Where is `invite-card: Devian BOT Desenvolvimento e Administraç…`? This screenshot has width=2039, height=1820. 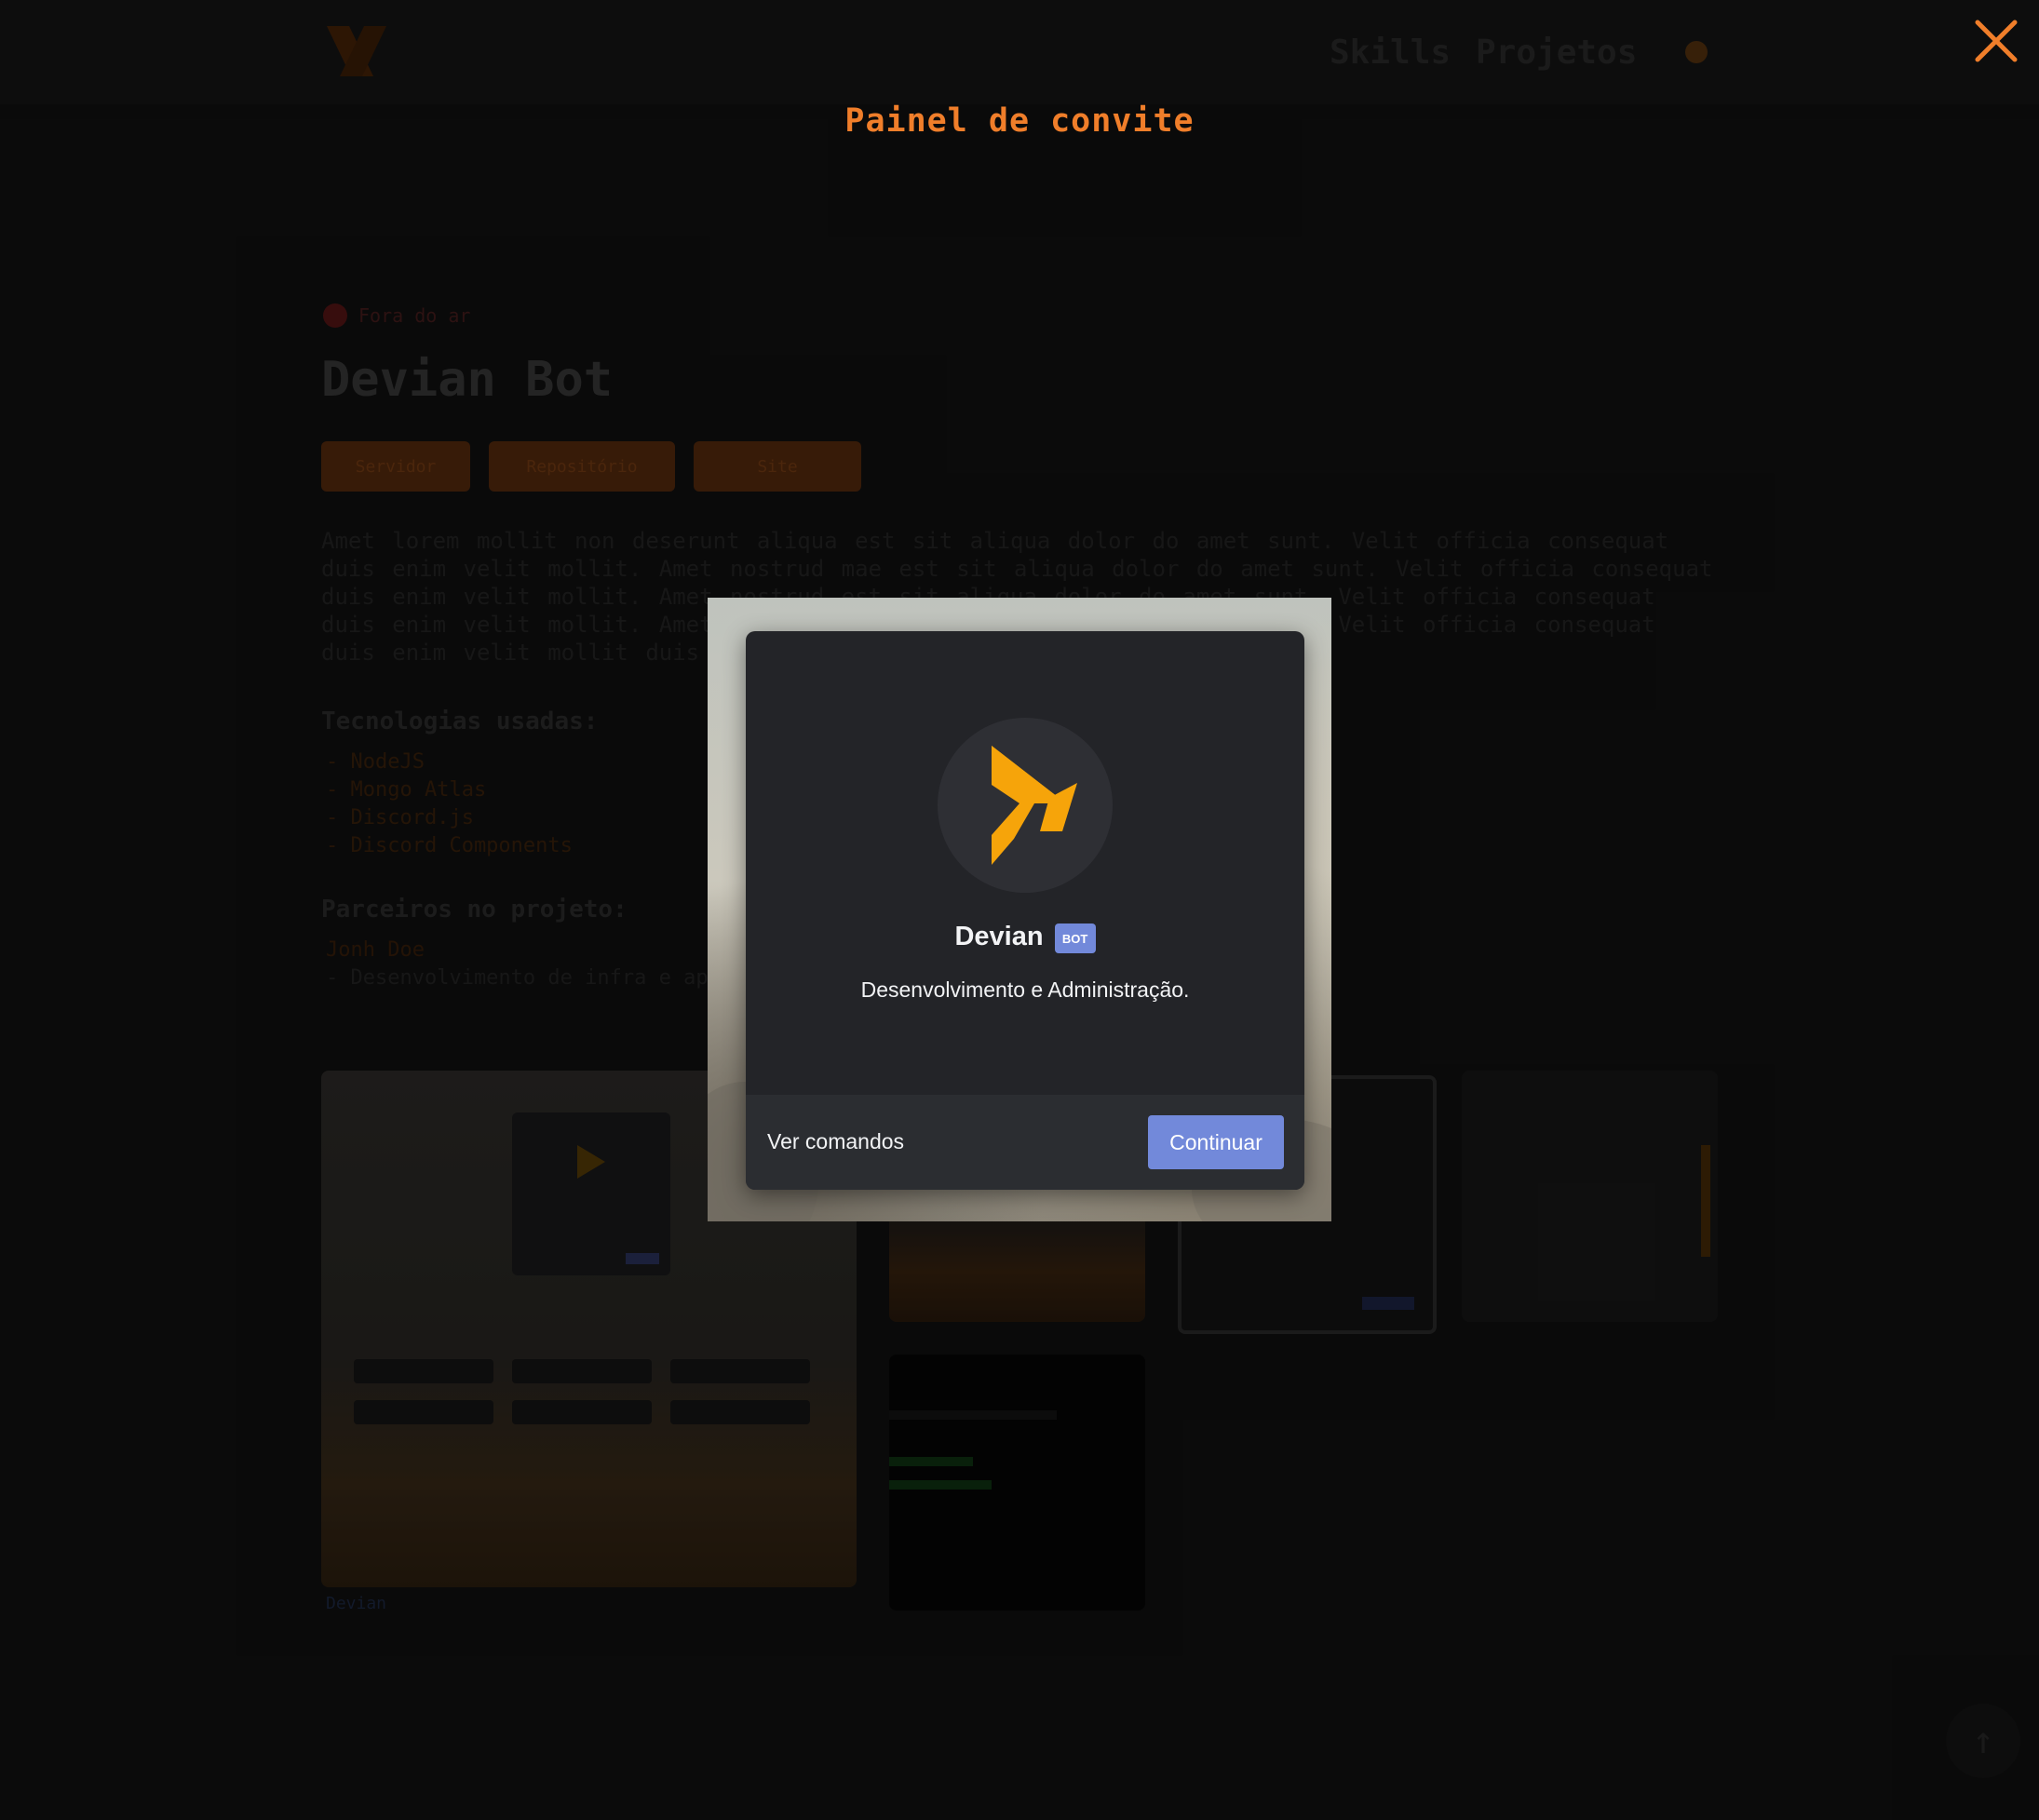
invite-card: Devian BOT Desenvolvimento e Administraç… is located at coordinates (1025, 910).